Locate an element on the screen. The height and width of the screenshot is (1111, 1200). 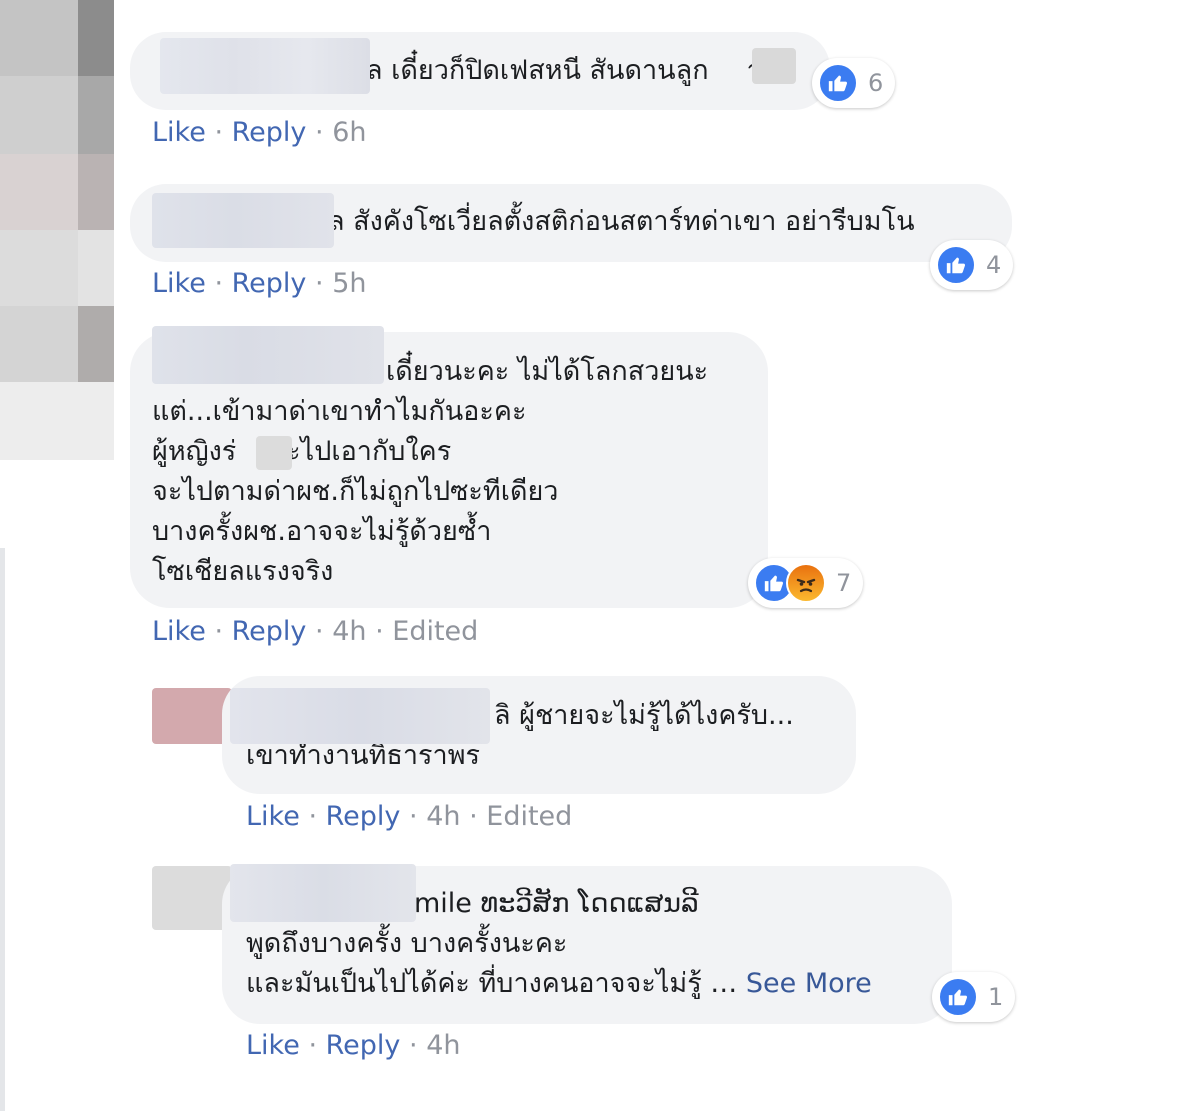
see-more-link: See More is located at coordinates (809, 983).